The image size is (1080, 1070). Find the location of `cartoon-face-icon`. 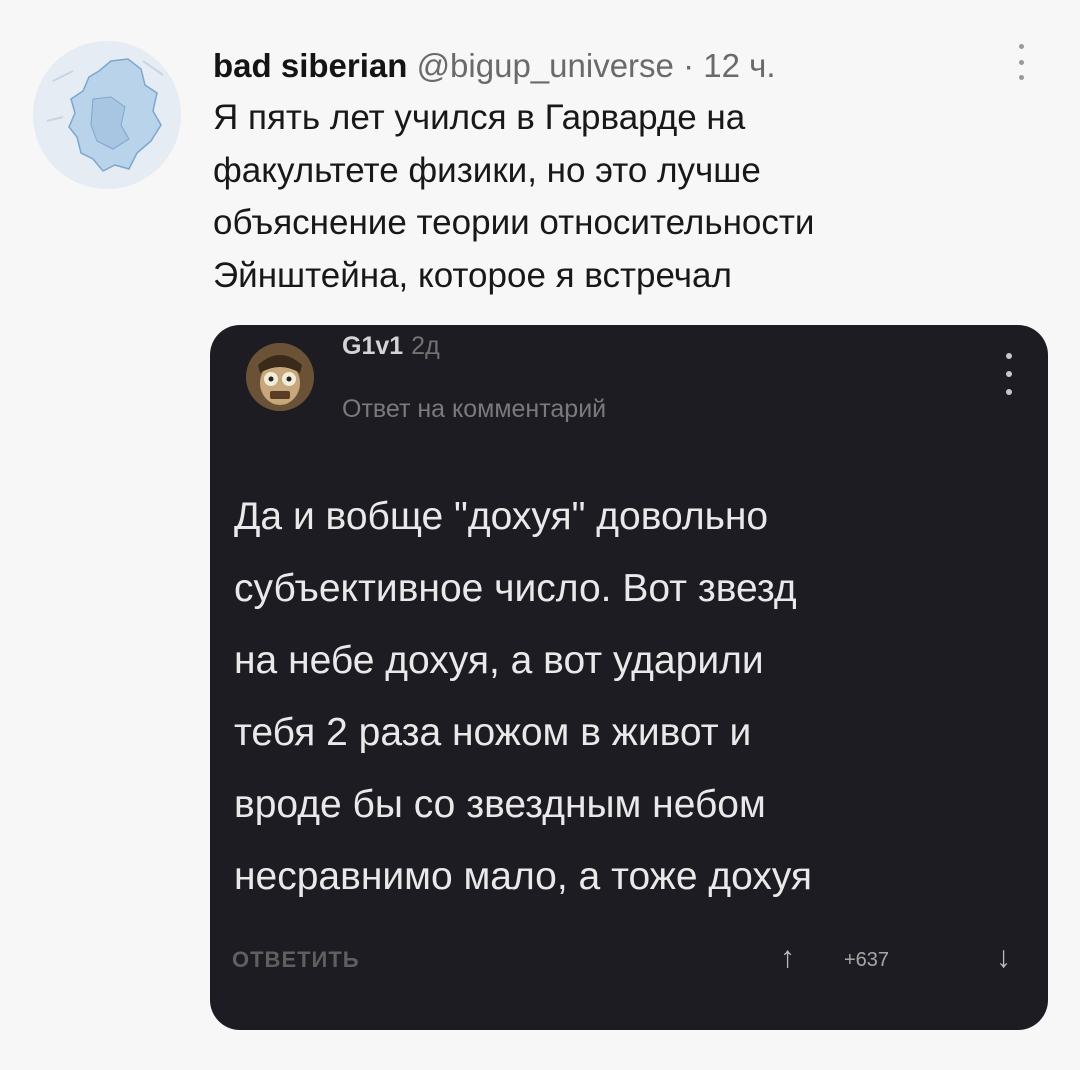

cartoon-face-icon is located at coordinates (280, 377).